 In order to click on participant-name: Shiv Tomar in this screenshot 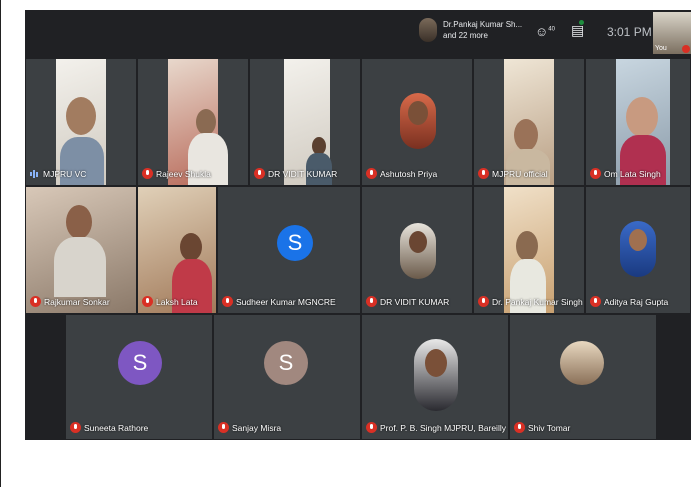, I will do `click(549, 427)`.